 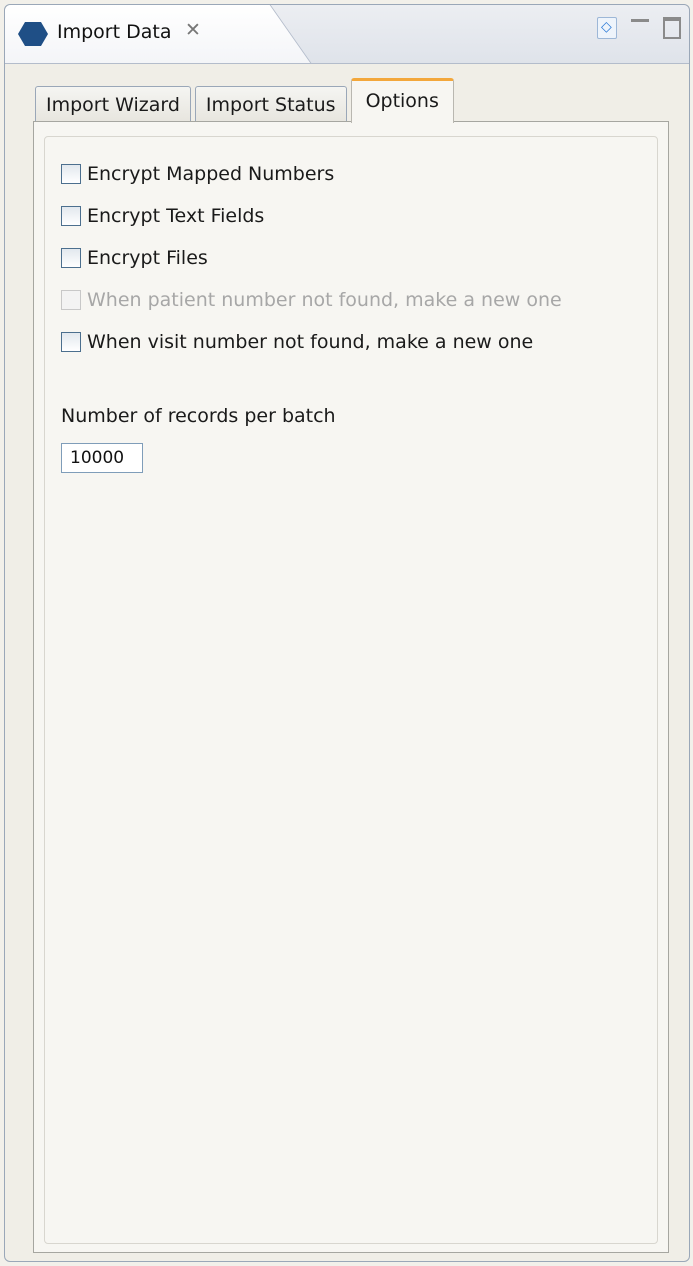 What do you see at coordinates (33, 34) in the screenshot?
I see `import-data-icon` at bounding box center [33, 34].